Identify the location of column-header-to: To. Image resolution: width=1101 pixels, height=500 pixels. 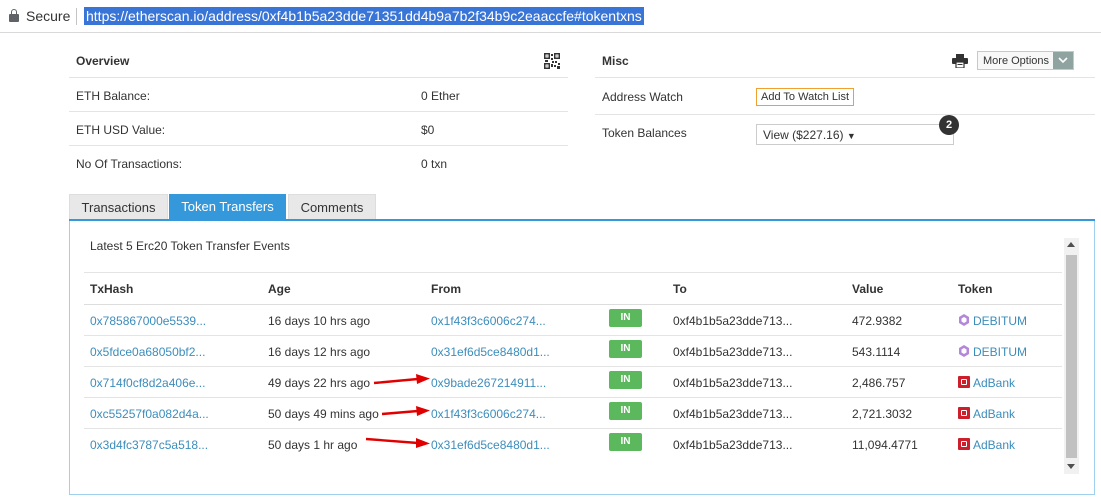
(680, 289).